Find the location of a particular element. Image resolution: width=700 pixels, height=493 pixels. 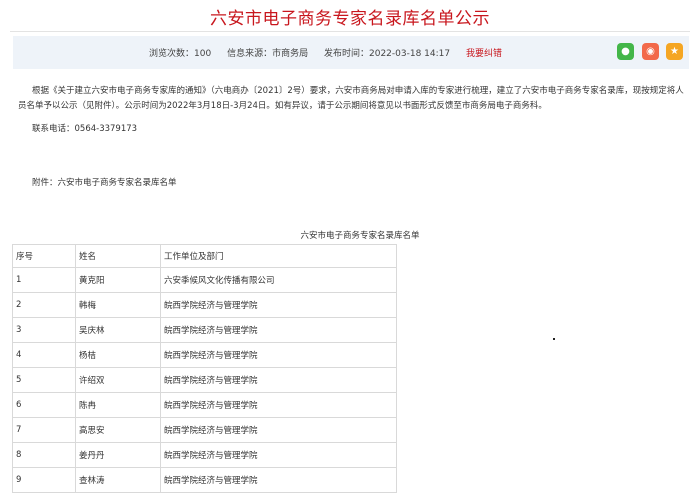

wechat-share-button: ● is located at coordinates (625, 51).